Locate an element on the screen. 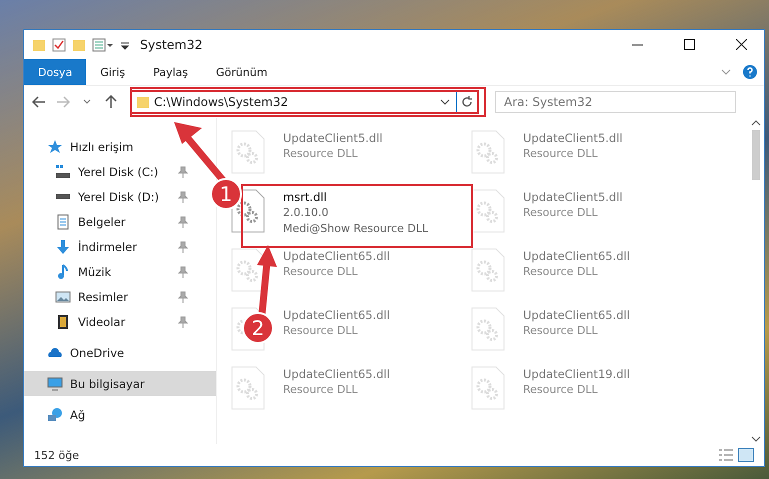 The image size is (769, 479). search-field: Ara: System32 is located at coordinates (615, 102).